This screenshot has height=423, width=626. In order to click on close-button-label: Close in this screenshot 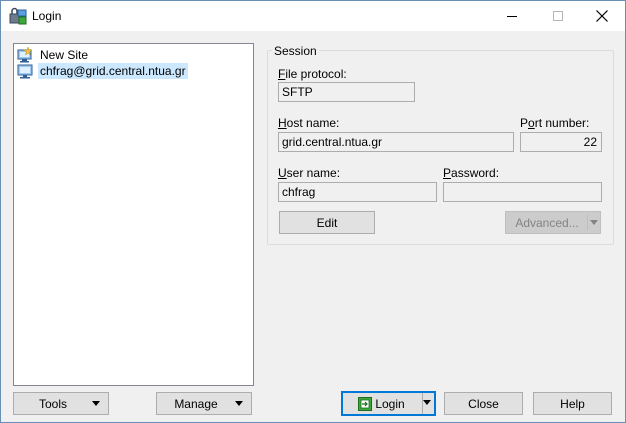, I will do `click(483, 403)`.